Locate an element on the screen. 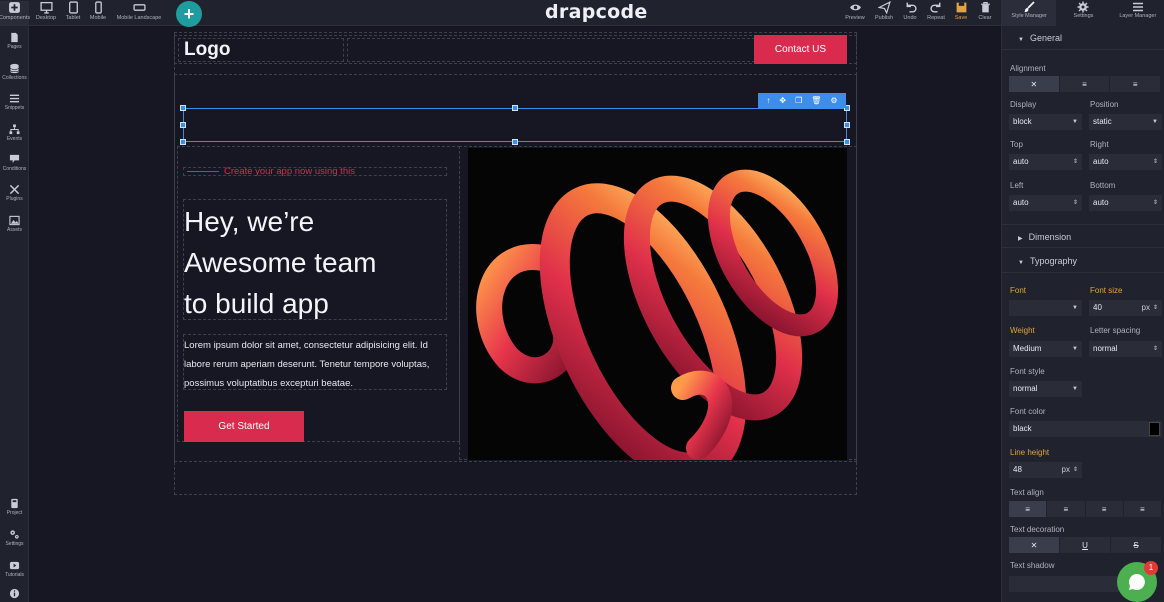 This screenshot has width=1164, height=602. contact-us-button: Contact US is located at coordinates (800, 49).